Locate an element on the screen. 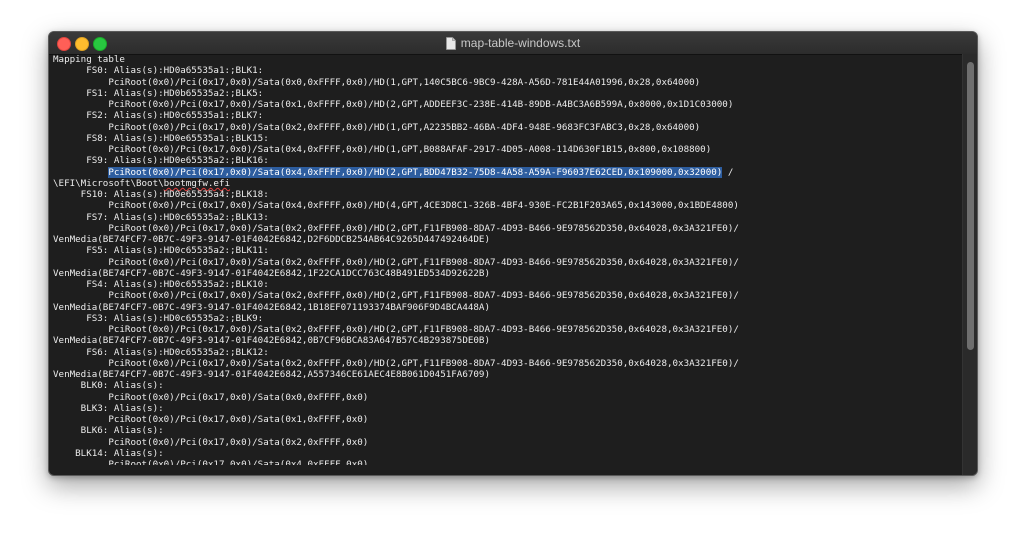 Image resolution: width=1024 pixels, height=538 pixels. scrollbar-thumb is located at coordinates (970, 206).